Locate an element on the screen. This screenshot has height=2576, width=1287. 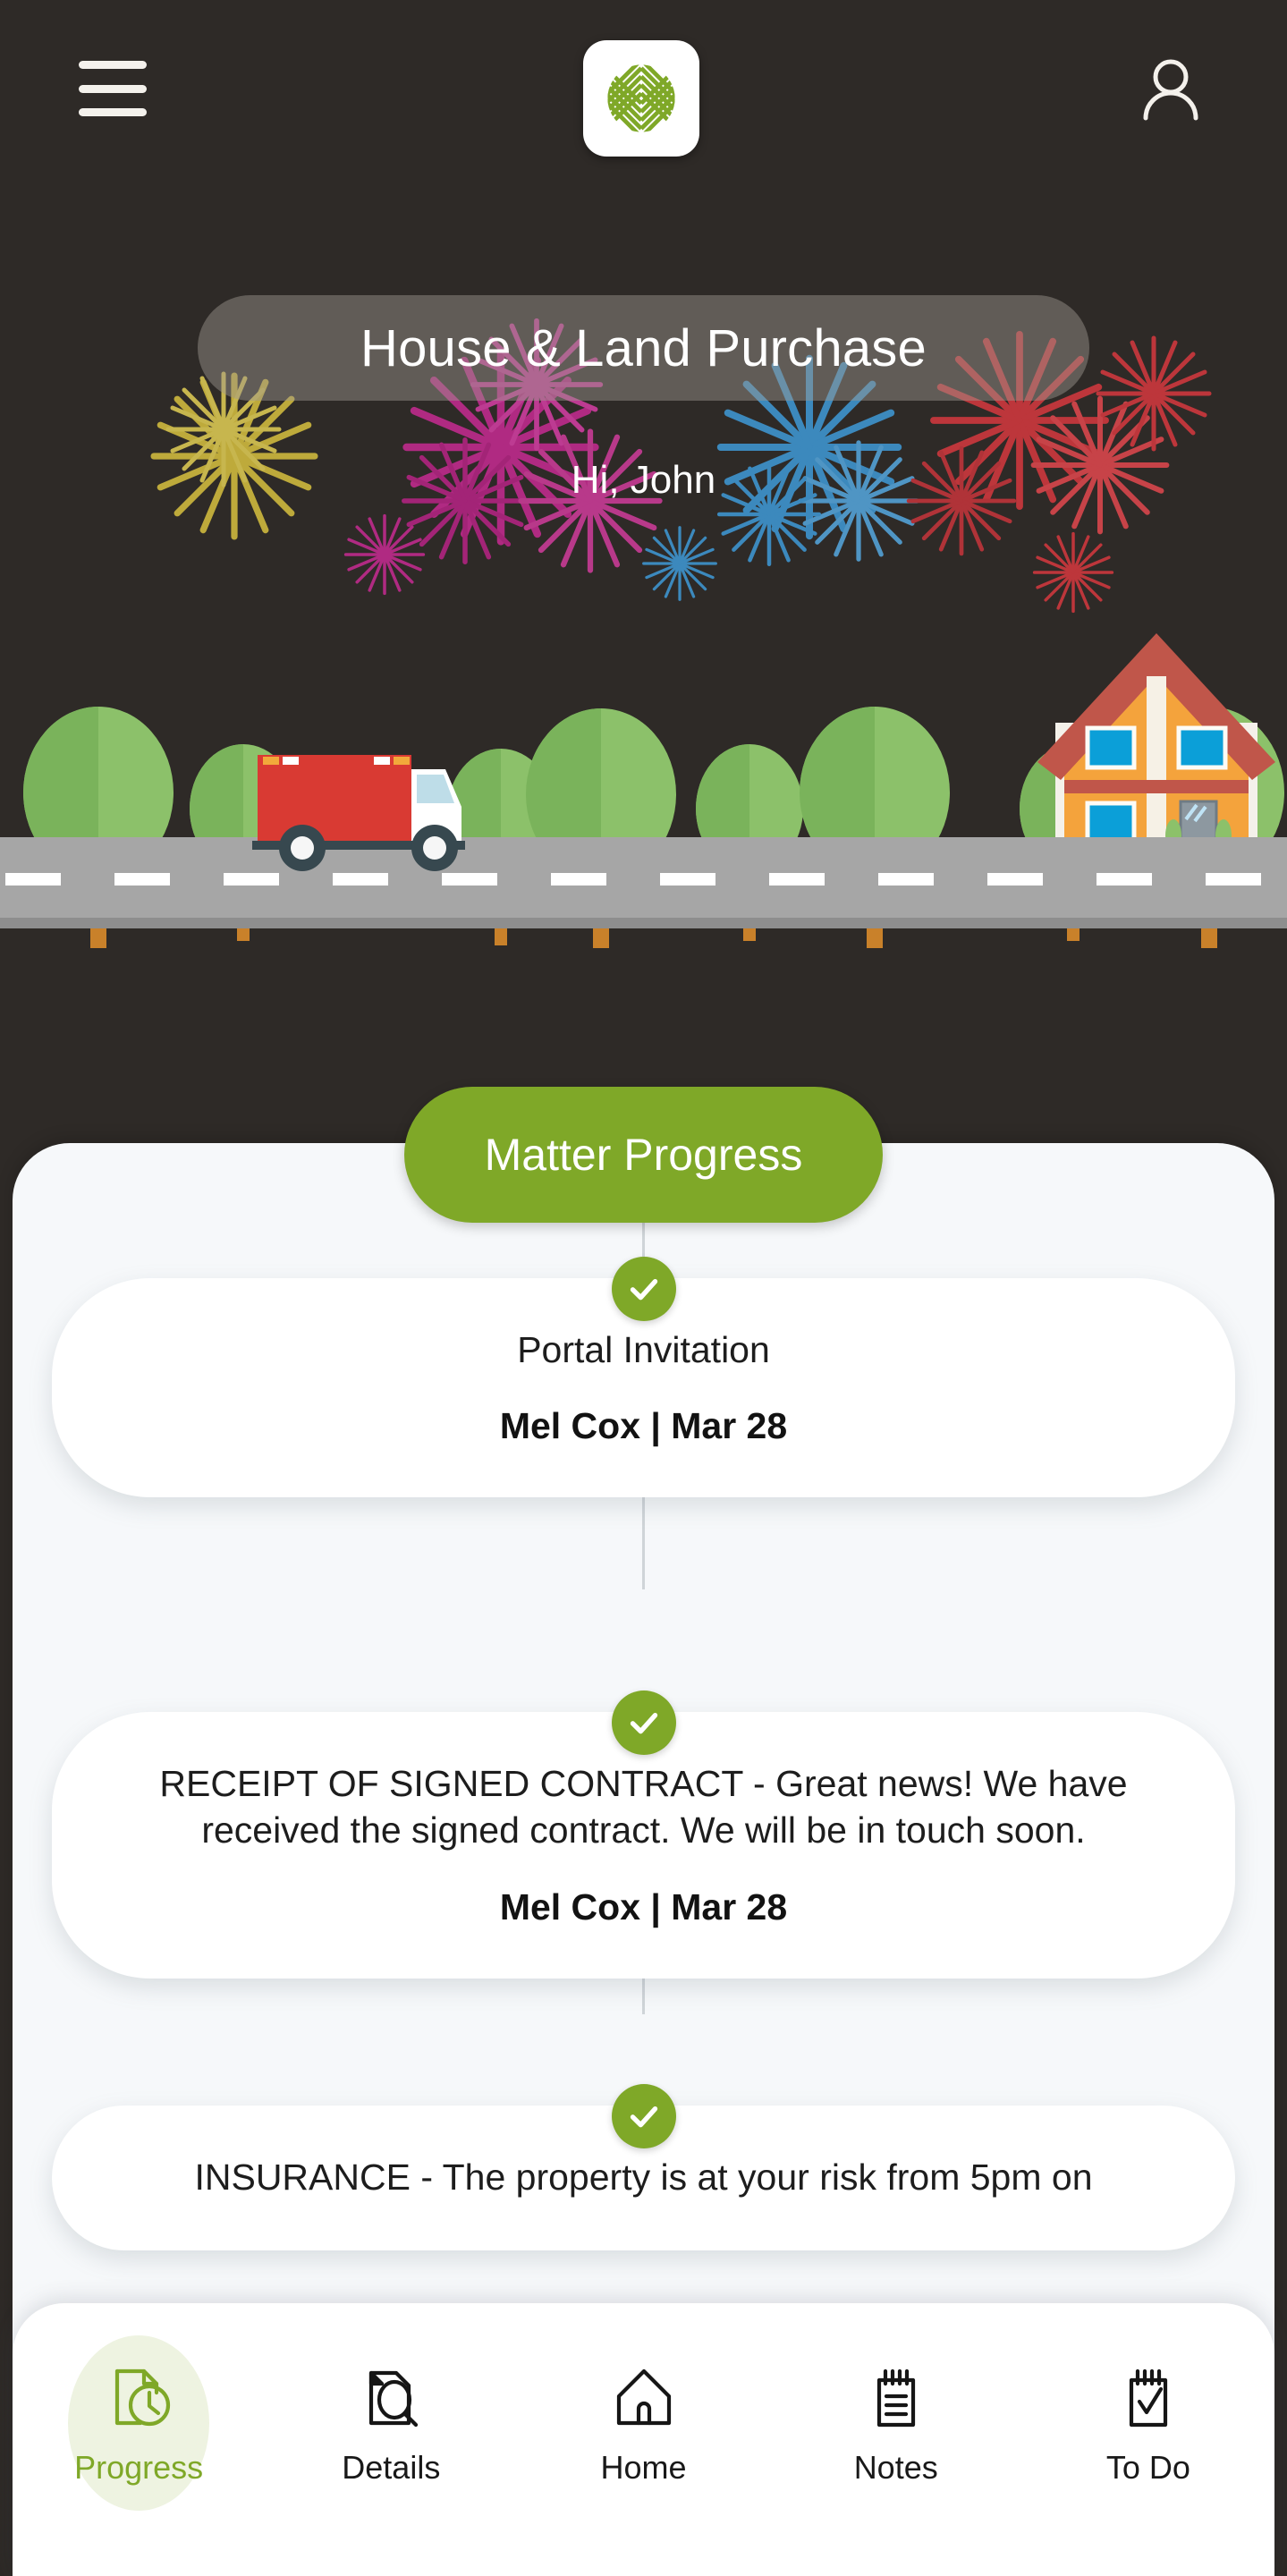
notepad-check-icon is located at coordinates (1148, 2398).